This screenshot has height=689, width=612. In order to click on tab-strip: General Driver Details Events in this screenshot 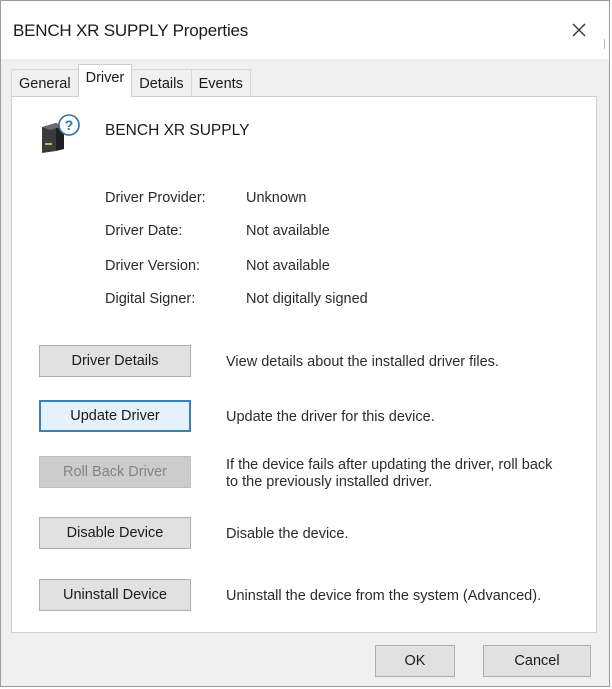, I will do `click(131, 80)`.